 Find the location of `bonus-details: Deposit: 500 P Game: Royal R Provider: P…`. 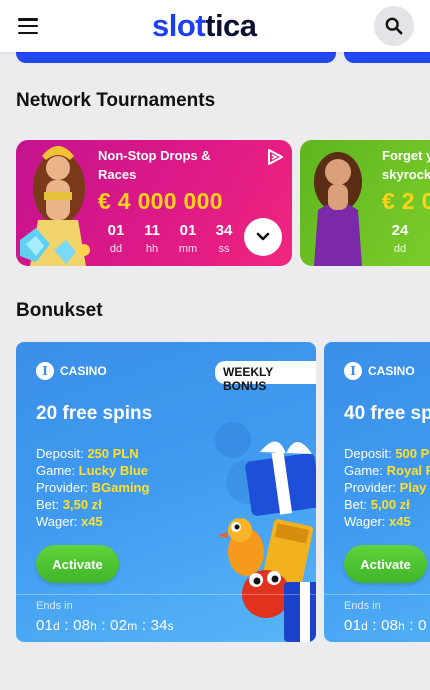

bonus-details: Deposit: 500 P Game: Royal R Provider: P… is located at coordinates (387, 487).